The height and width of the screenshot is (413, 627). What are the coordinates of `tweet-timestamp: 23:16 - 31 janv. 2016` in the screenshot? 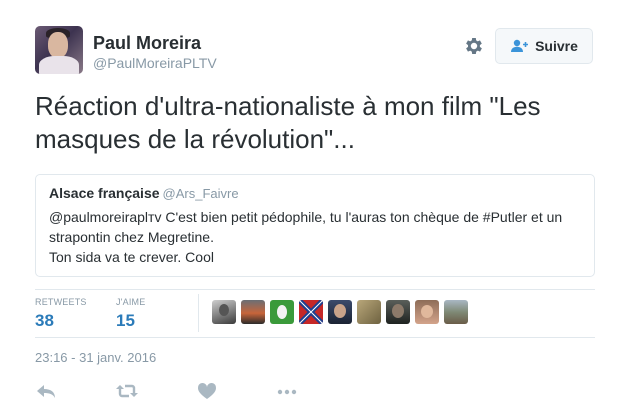 It's located at (95, 357).